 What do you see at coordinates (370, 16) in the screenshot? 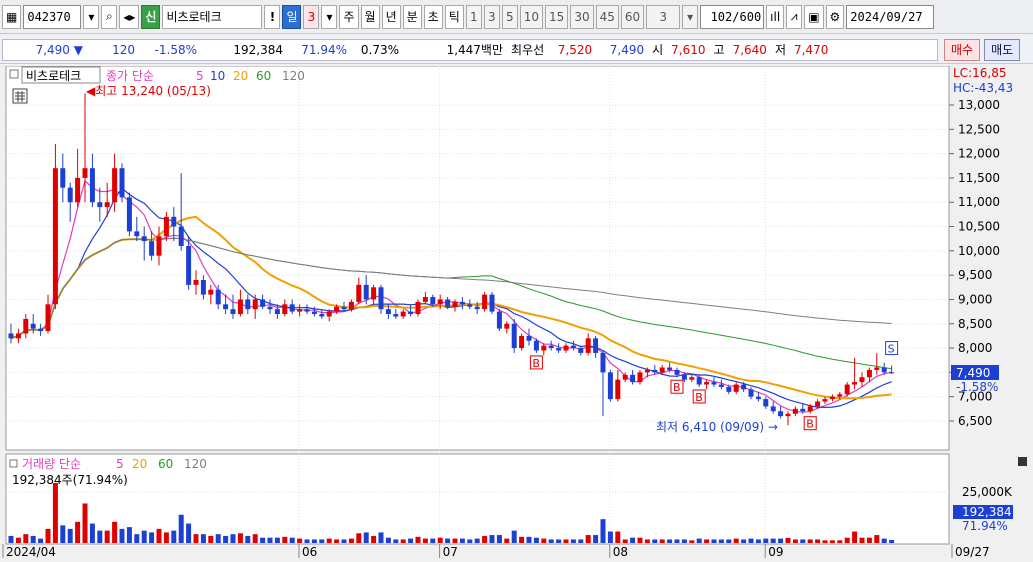
I see `period-month: 월` at bounding box center [370, 16].